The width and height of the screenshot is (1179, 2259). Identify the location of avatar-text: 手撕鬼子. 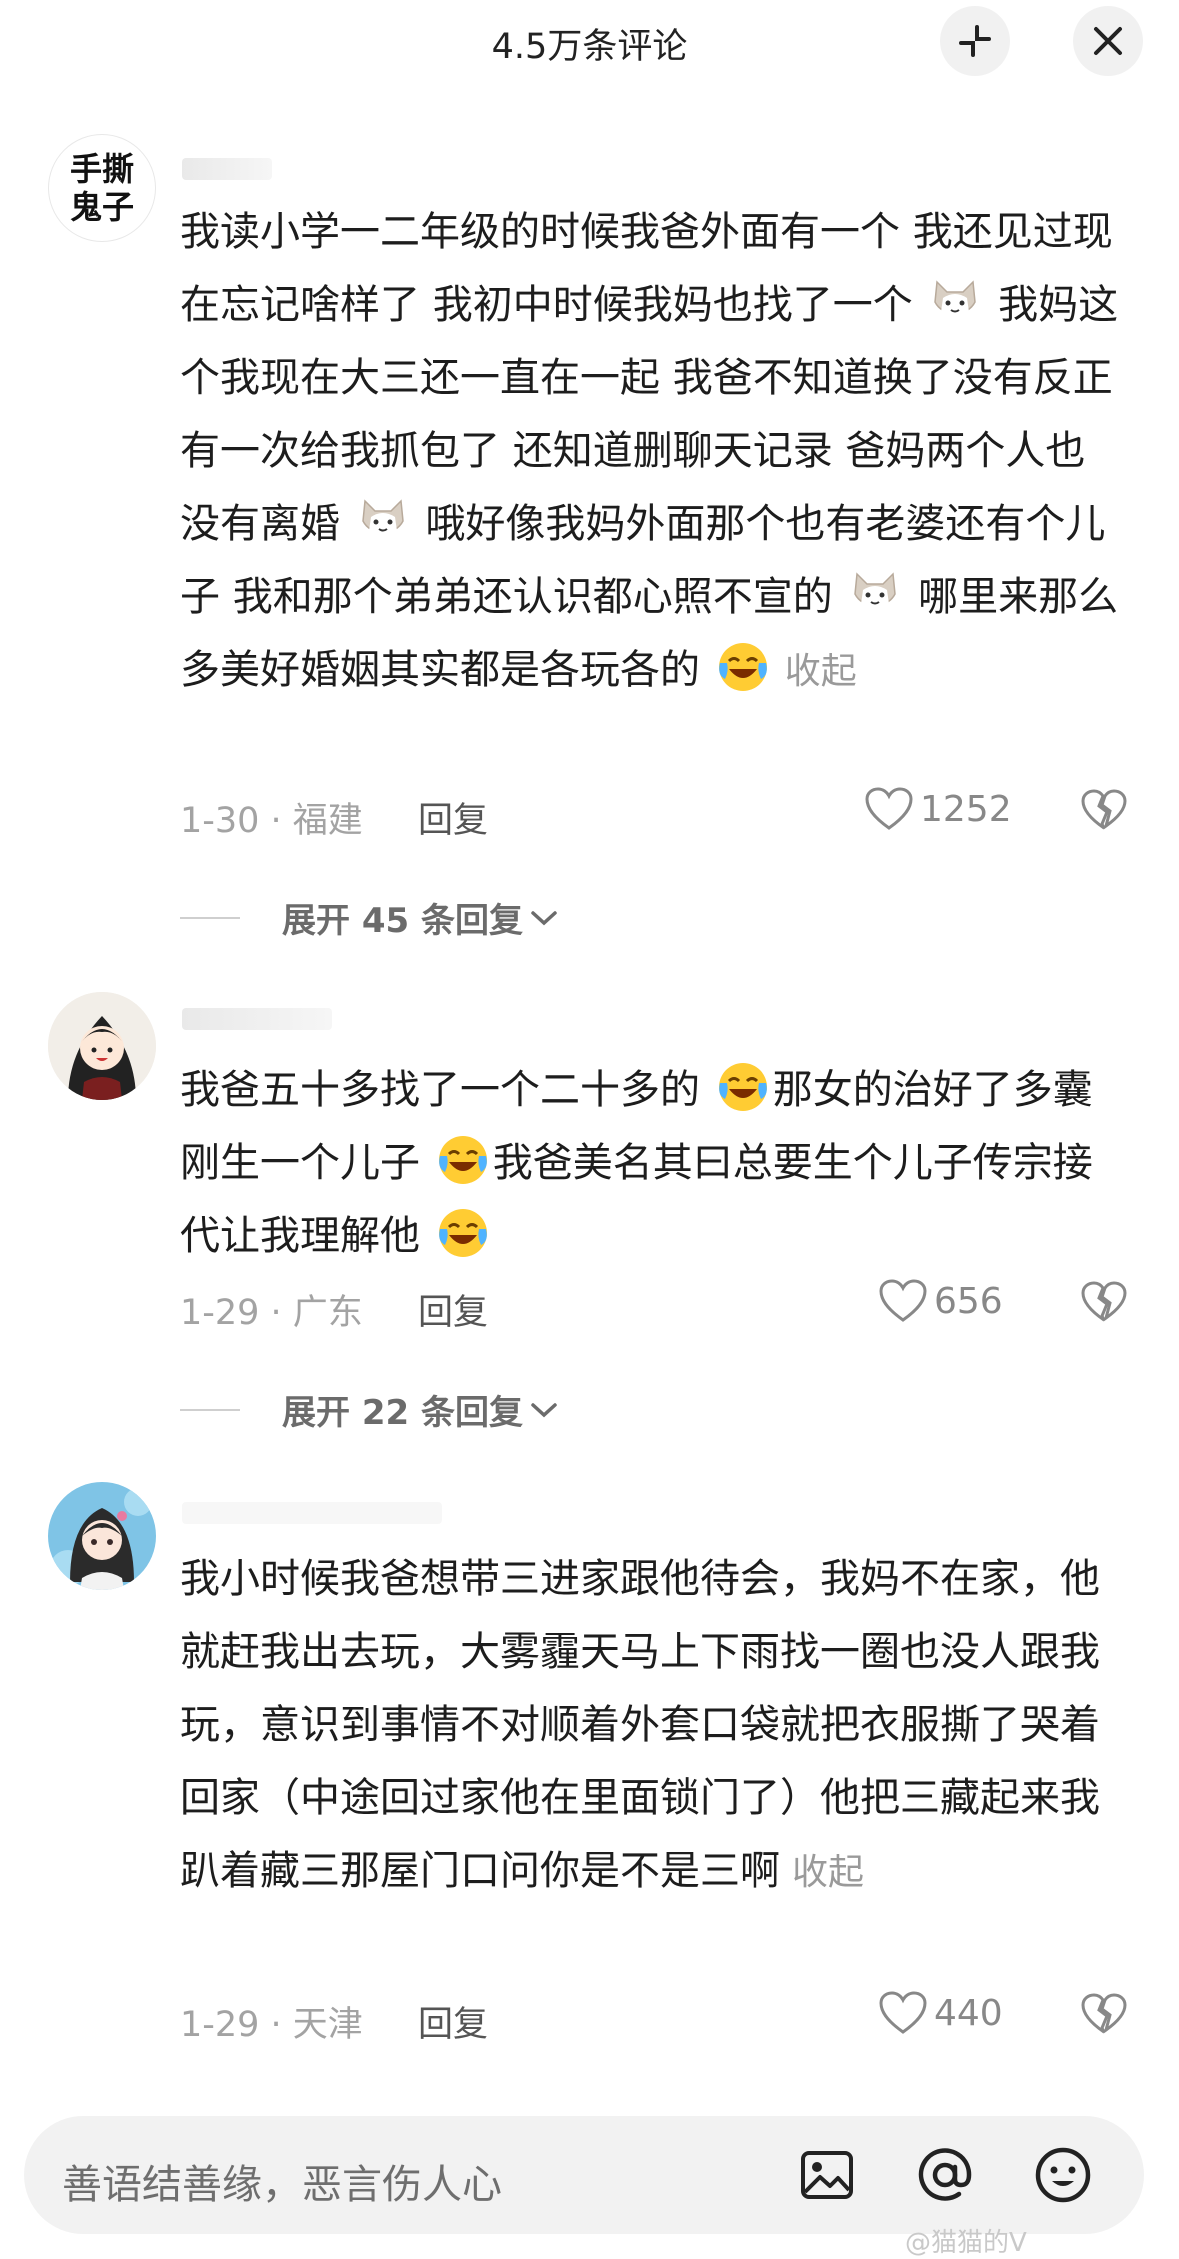
(101, 188).